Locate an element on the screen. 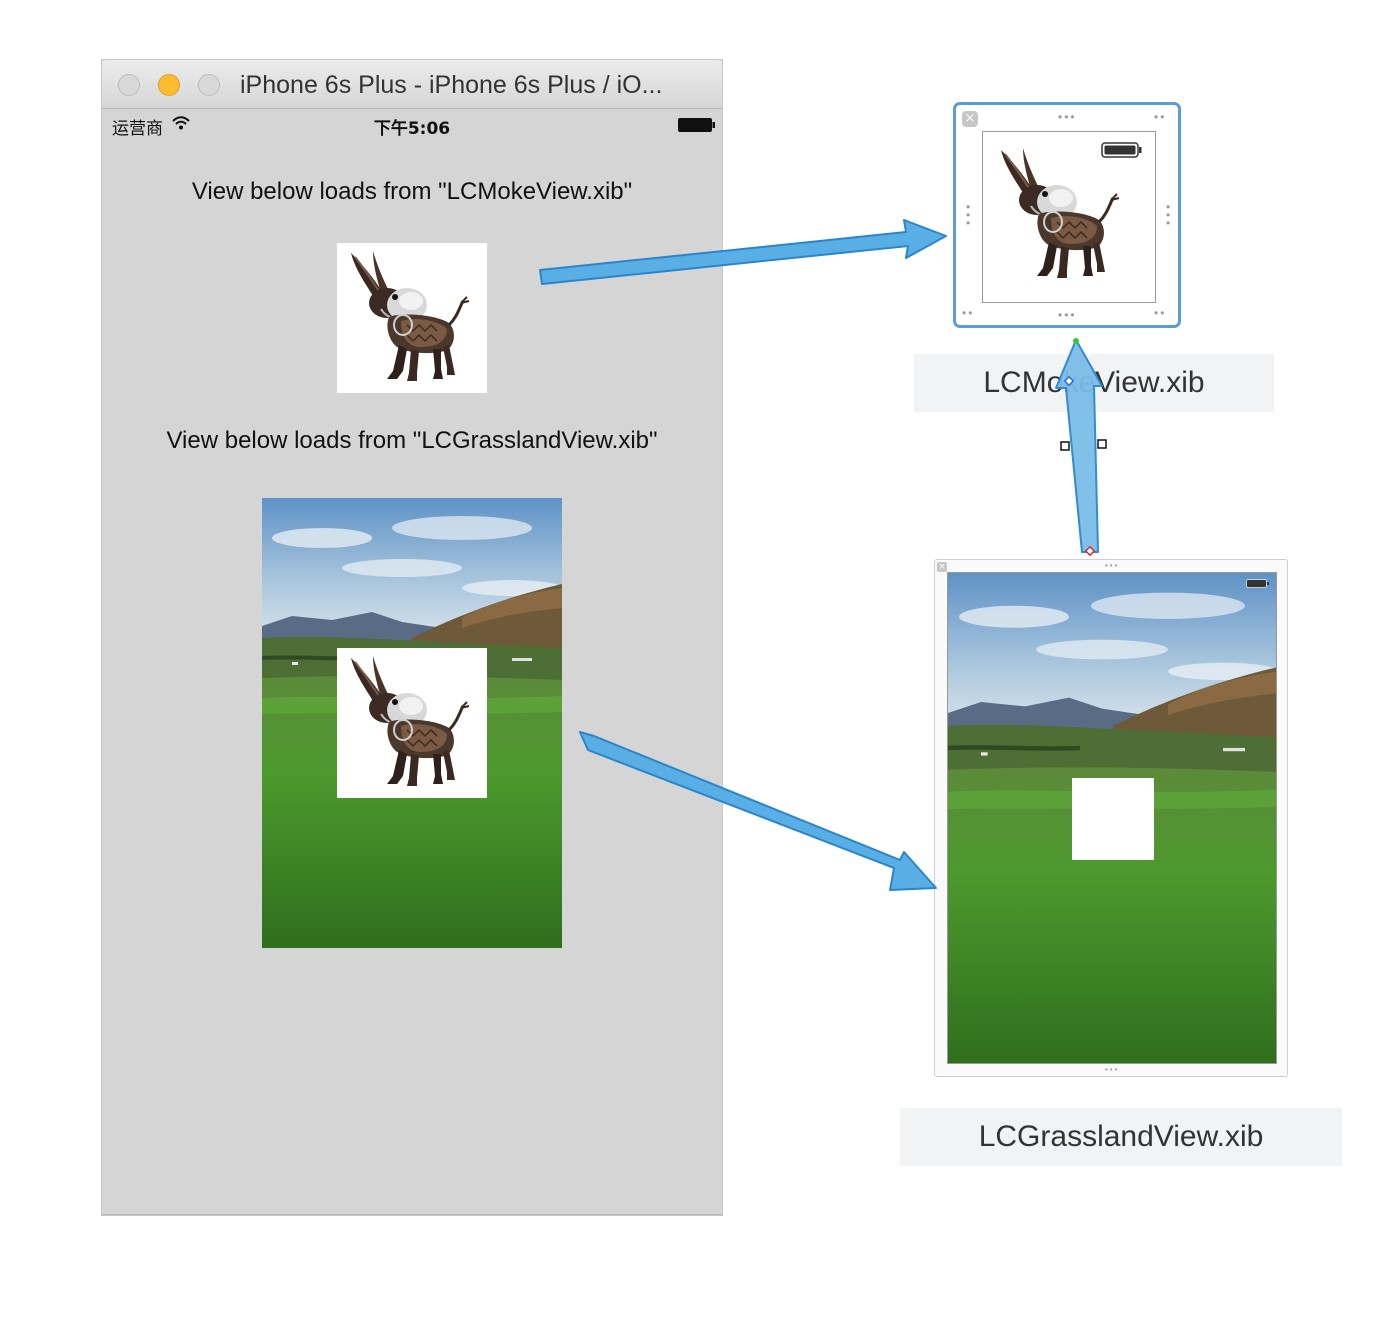  moke-view-xib-canvas: × ••• ••• •• •• •• • • • • • • is located at coordinates (1067, 215).